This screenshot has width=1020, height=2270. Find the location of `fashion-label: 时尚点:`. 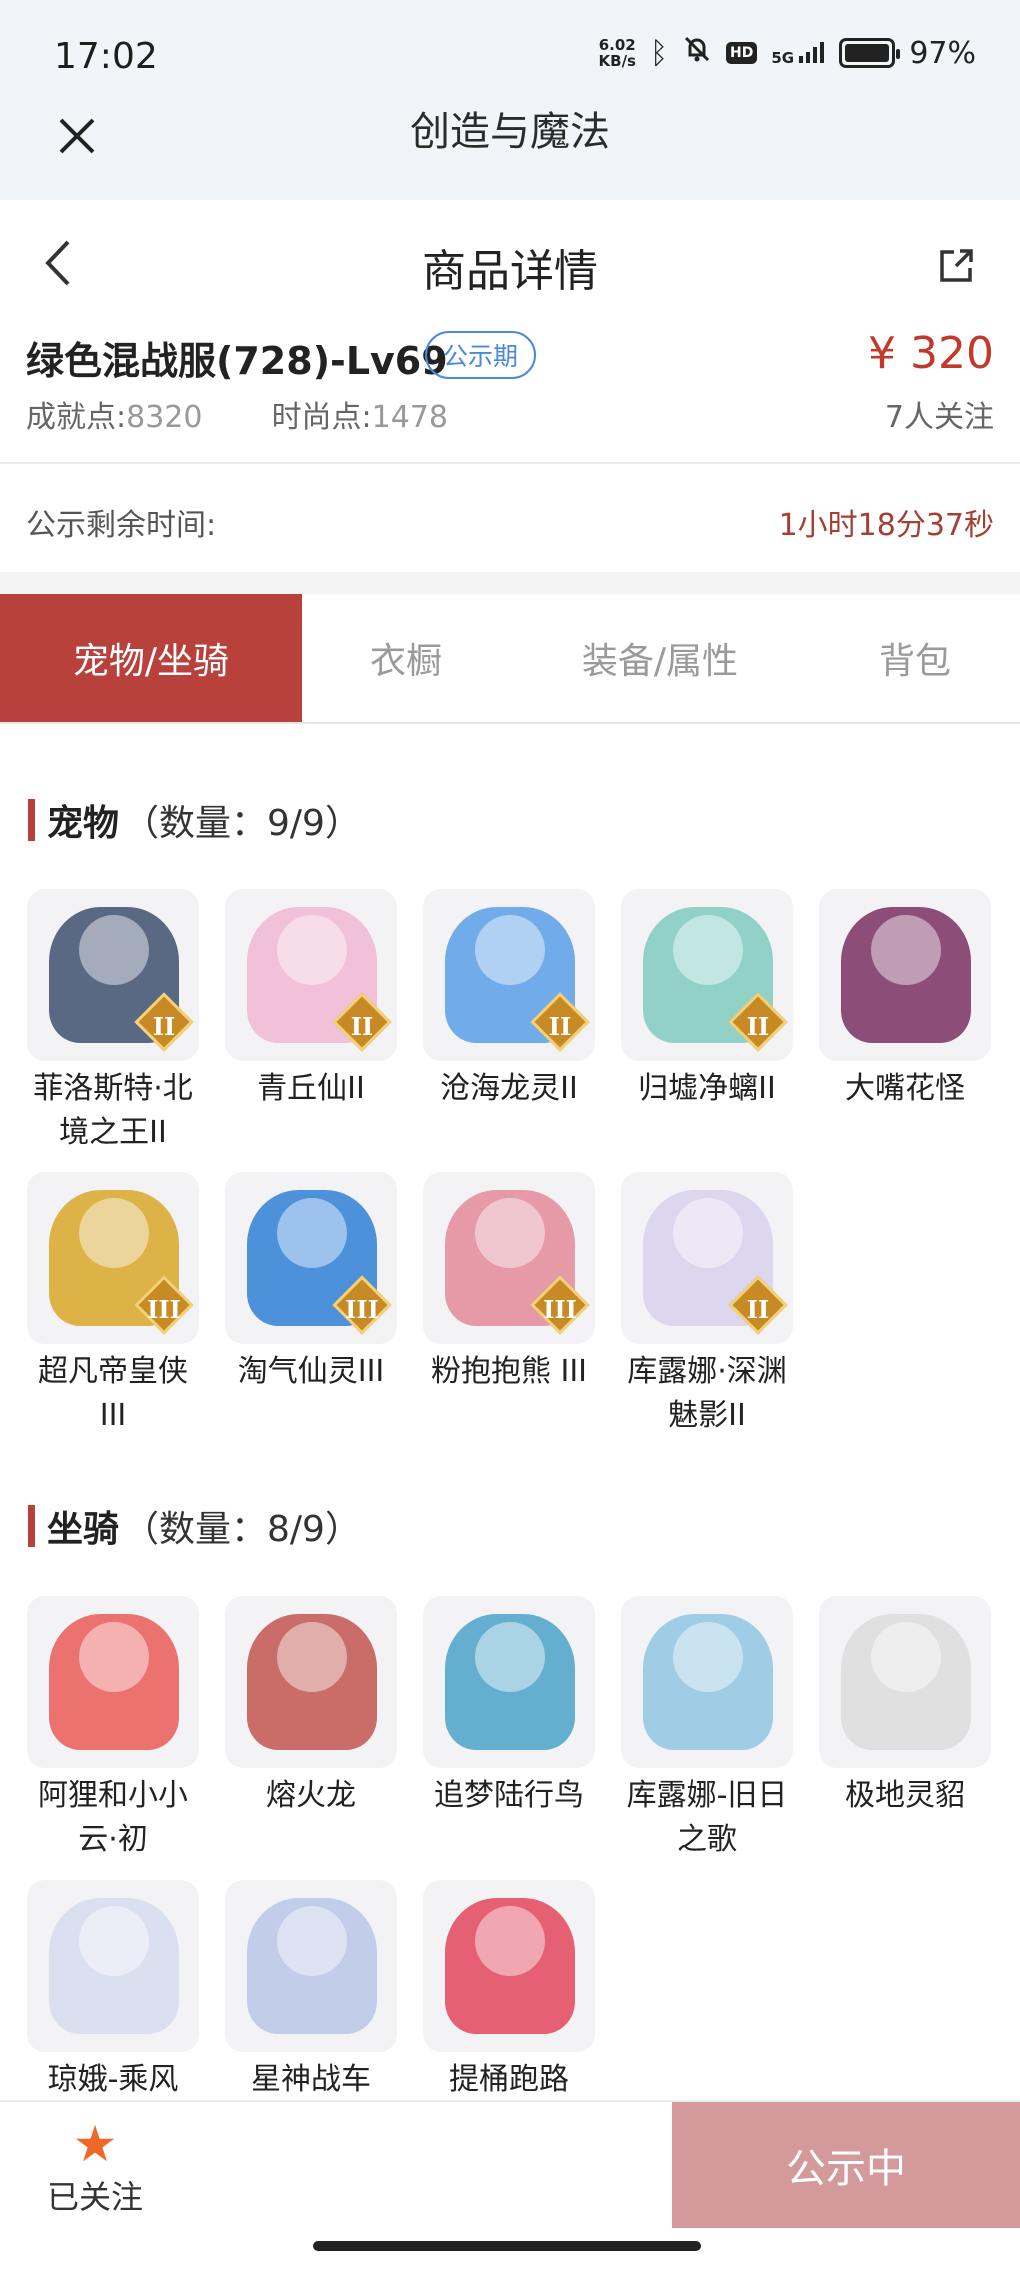

fashion-label: 时尚点: is located at coordinates (321, 417).